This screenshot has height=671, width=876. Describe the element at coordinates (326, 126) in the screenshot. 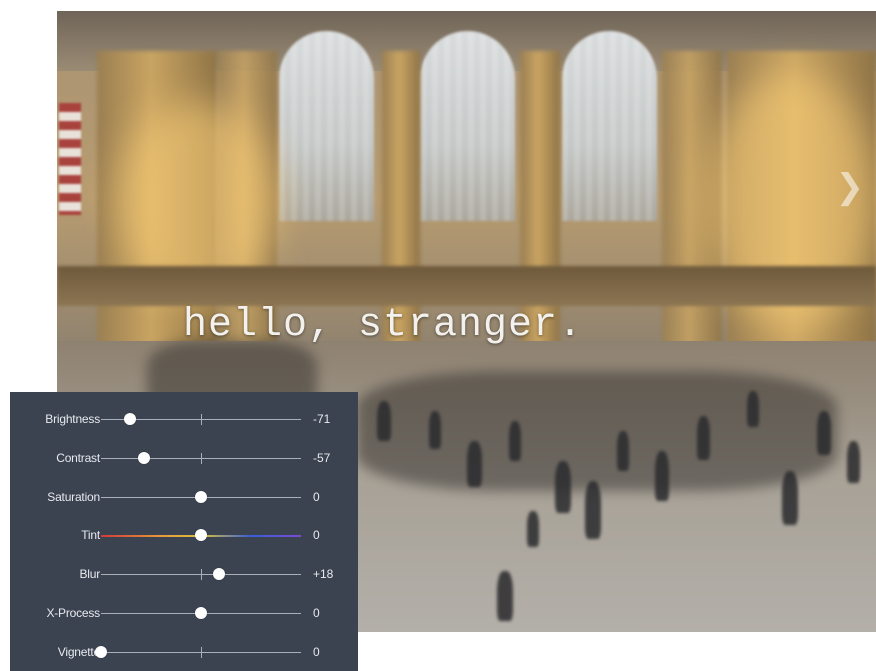

I see `arched-window-left` at that location.